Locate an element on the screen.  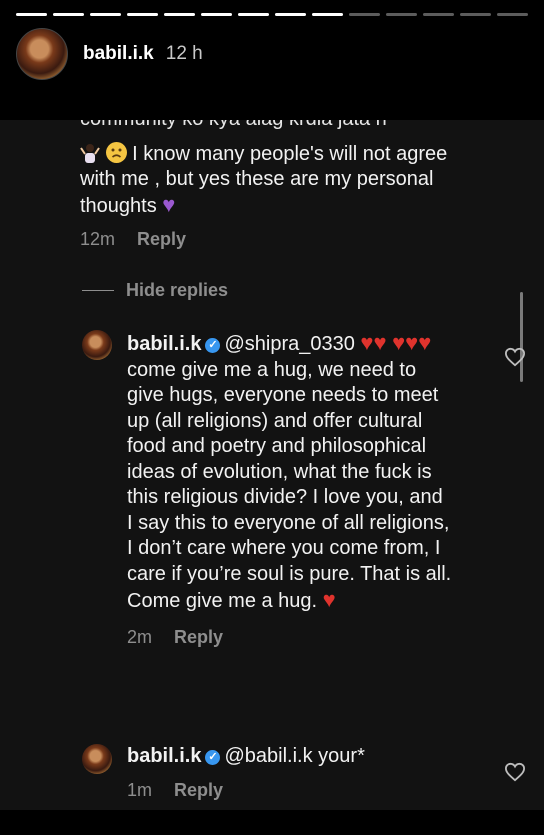
story-username: babil.i.k is located at coordinates (118, 54).